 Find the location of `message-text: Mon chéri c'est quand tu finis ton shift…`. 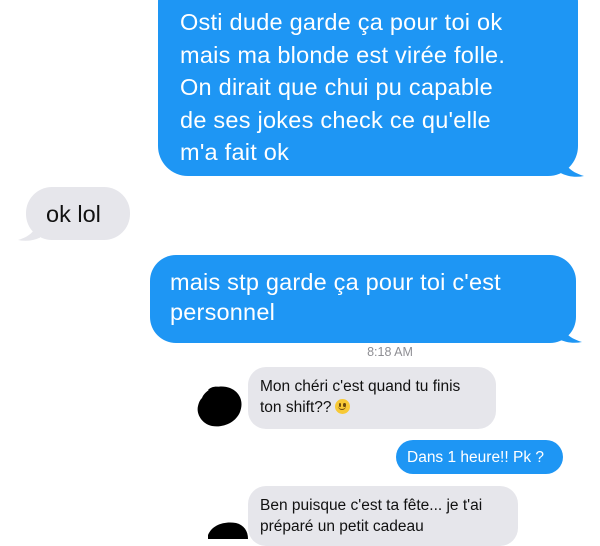

message-text: Mon chéri c'est quand tu finis ton shift… is located at coordinates (372, 397).